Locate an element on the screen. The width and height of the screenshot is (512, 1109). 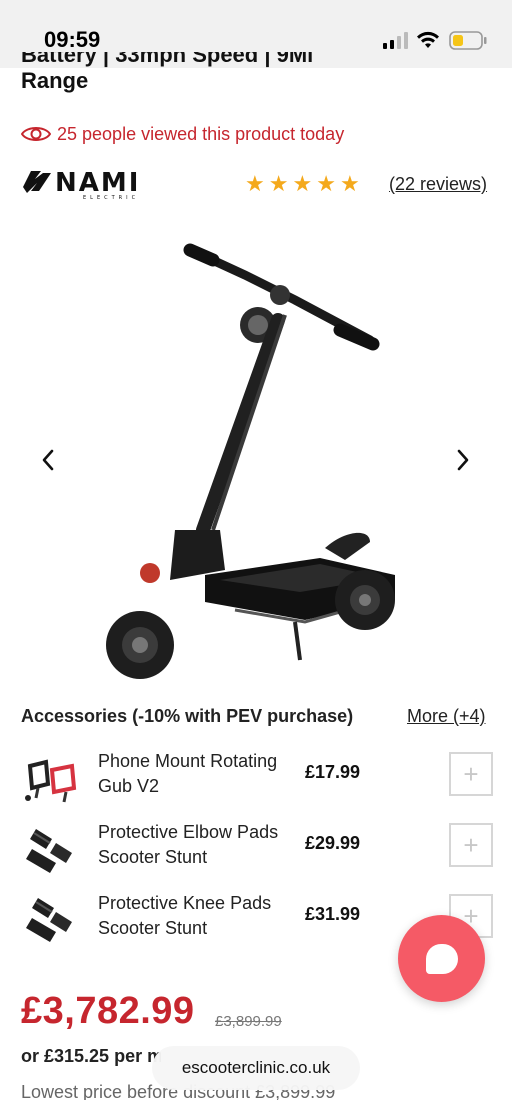
chevron-left-icon is located at coordinates (48, 460).